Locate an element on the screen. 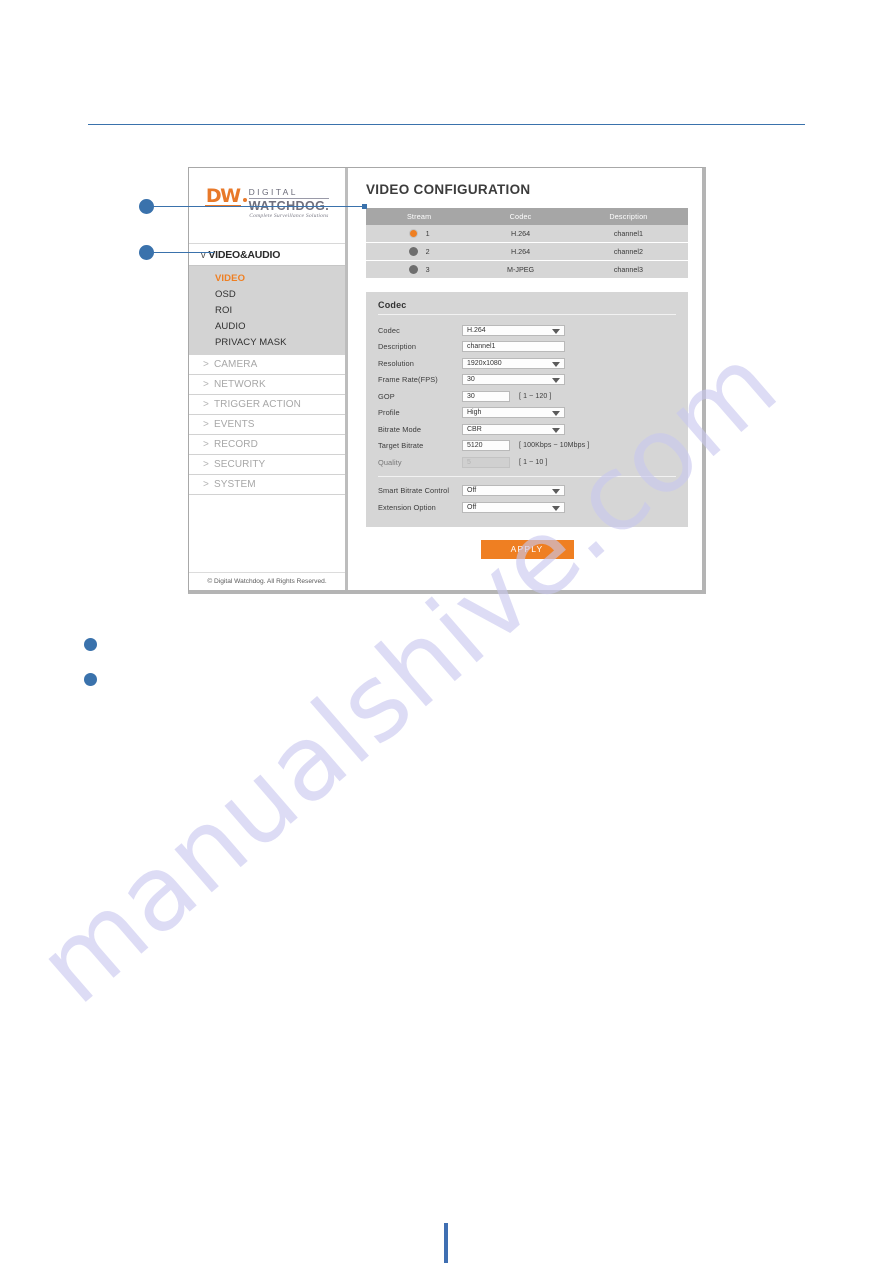  chevron-down-icon: v is located at coordinates (203, 254).